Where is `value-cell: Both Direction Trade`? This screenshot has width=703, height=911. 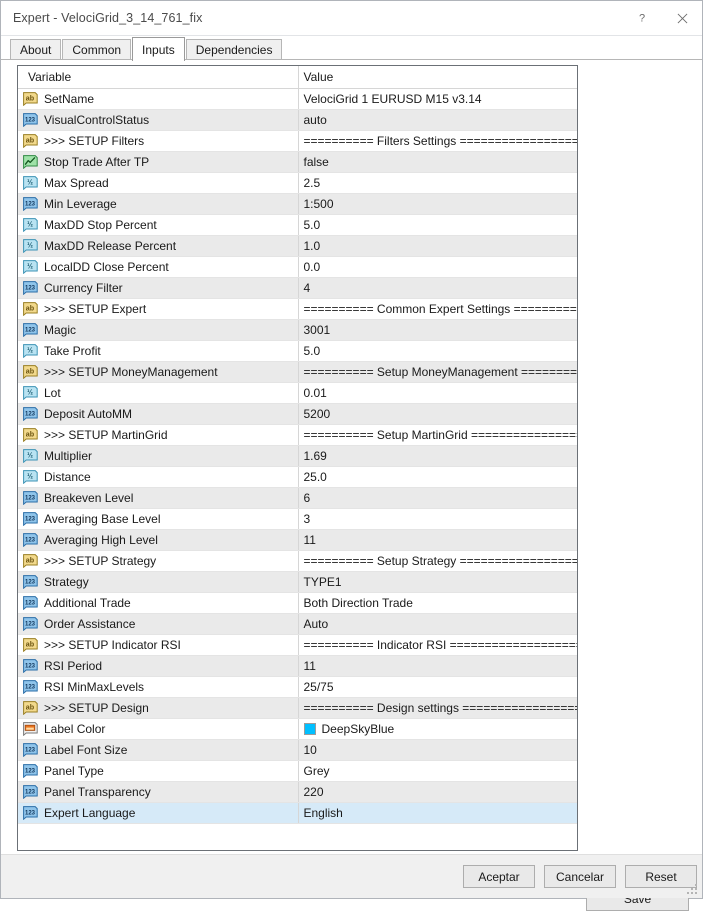 value-cell: Both Direction Trade is located at coordinates (437, 603).